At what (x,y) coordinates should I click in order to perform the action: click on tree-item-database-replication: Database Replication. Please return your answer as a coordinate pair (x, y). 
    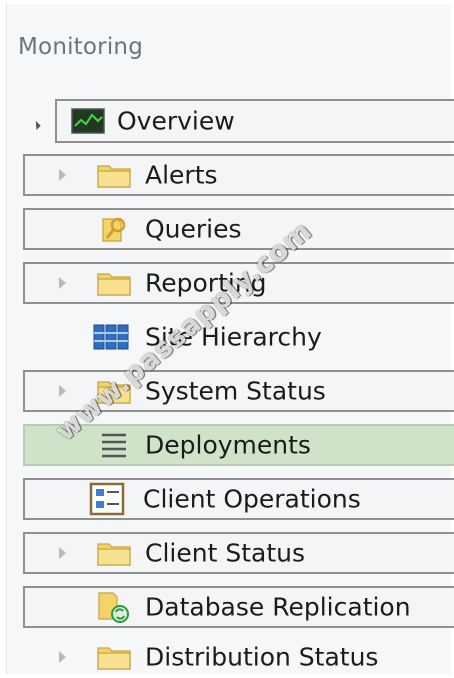
    Looking at the image, I should click on (238, 607).